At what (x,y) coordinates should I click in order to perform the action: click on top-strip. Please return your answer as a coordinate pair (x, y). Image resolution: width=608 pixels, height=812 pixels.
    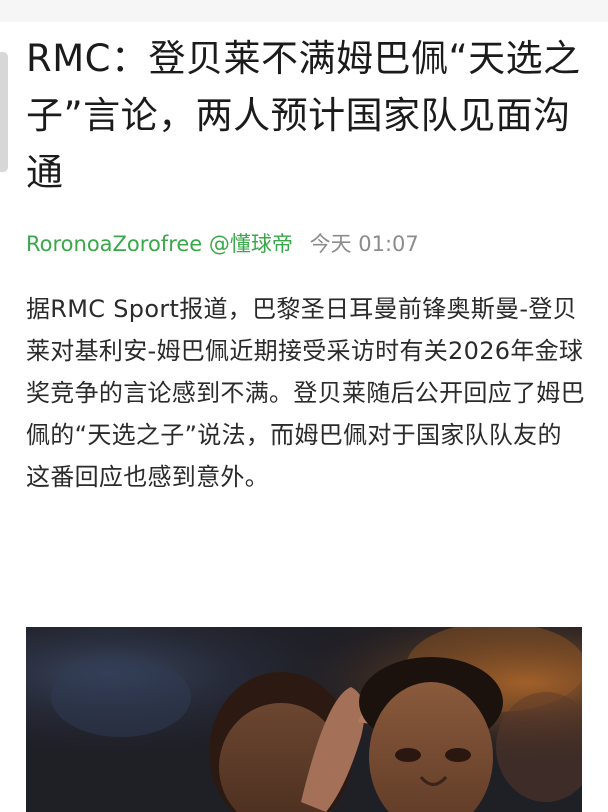
    Looking at the image, I should click on (304, 11).